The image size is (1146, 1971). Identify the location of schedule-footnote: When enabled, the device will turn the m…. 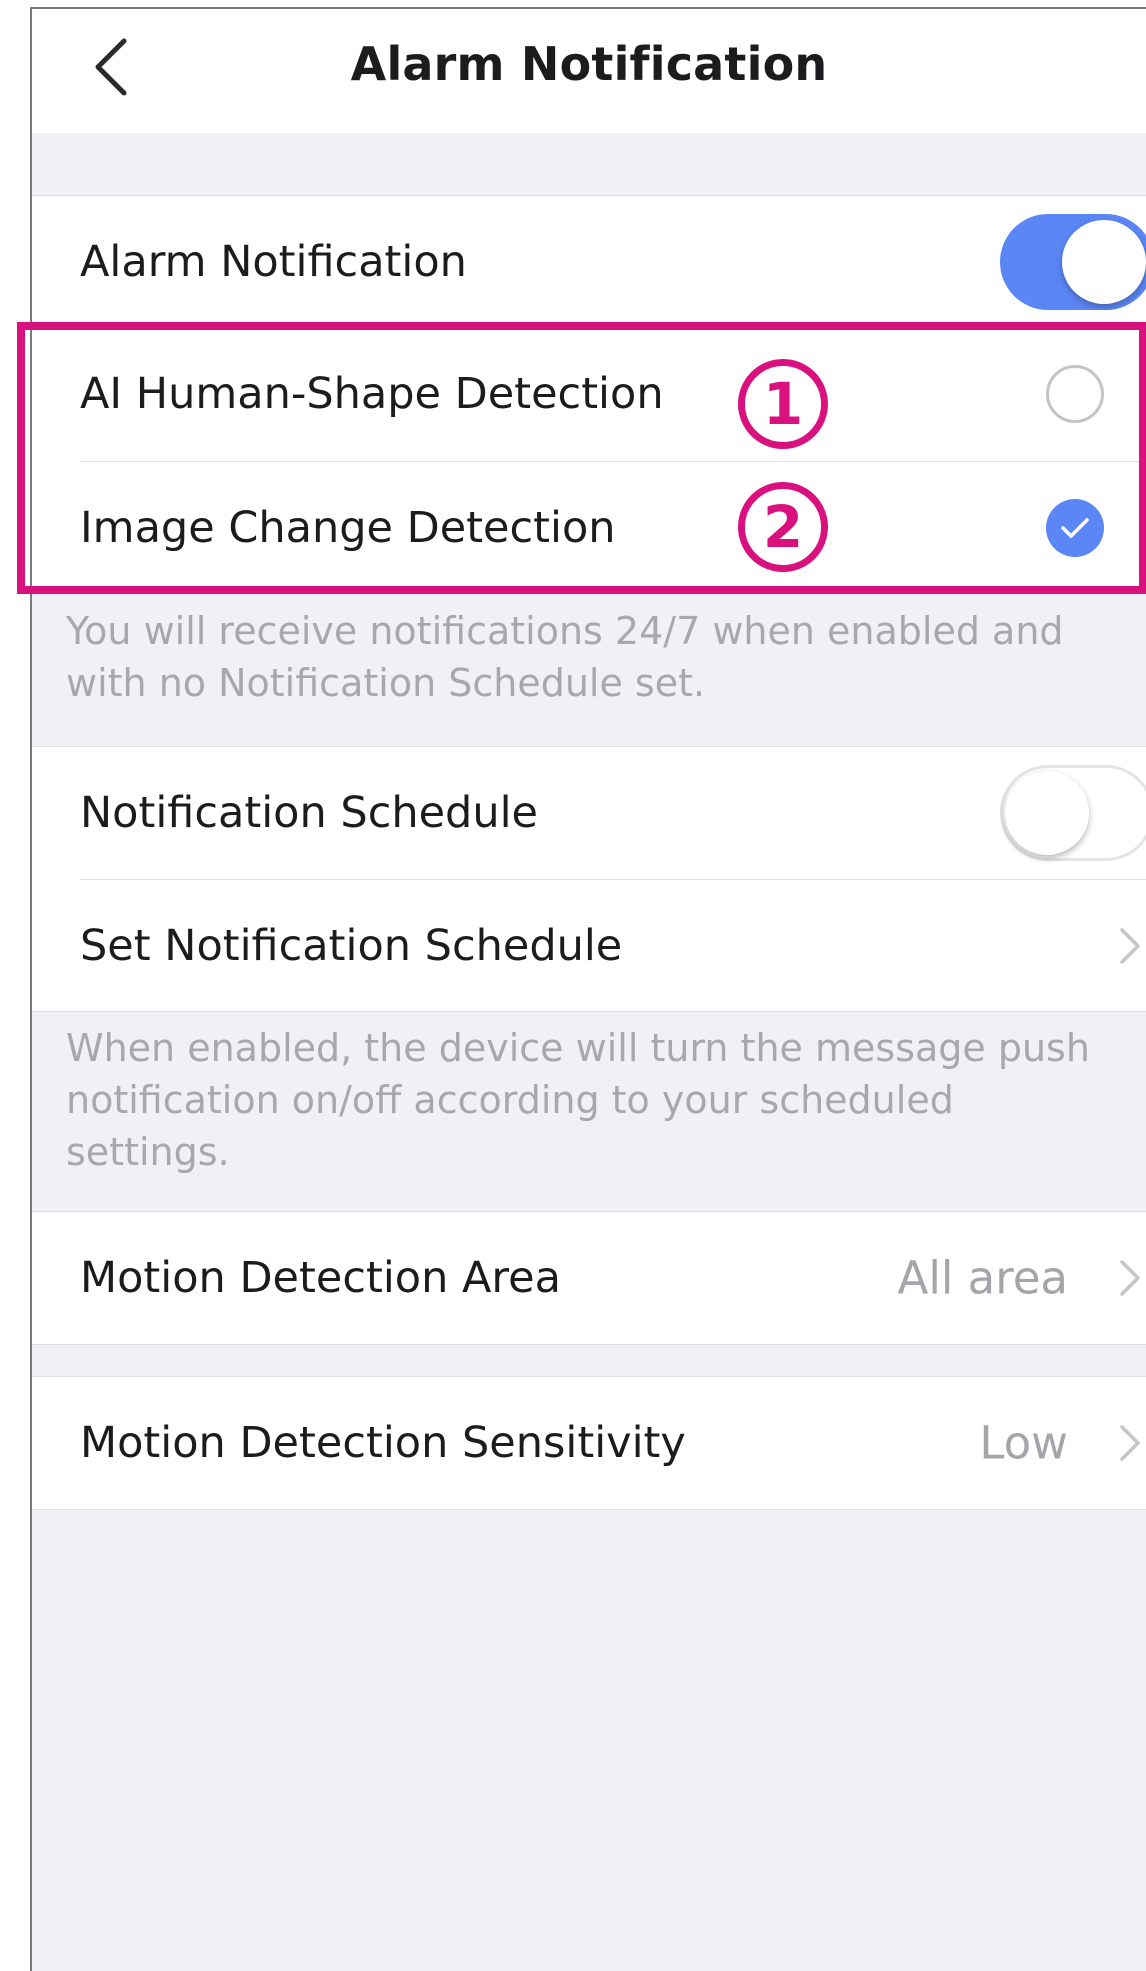
(578, 1100).